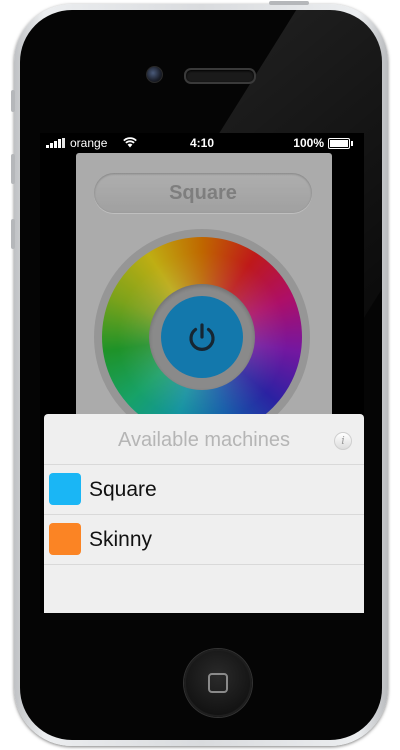 The width and height of the screenshot is (400, 750). Describe the element at coordinates (13, 101) in the screenshot. I see `mute-switch` at that location.